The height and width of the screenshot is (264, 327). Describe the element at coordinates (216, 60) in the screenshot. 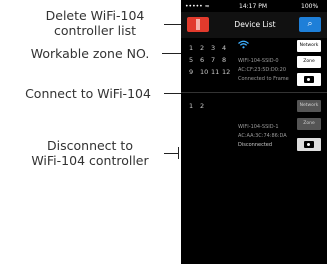

I see `zone-number: 7` at that location.